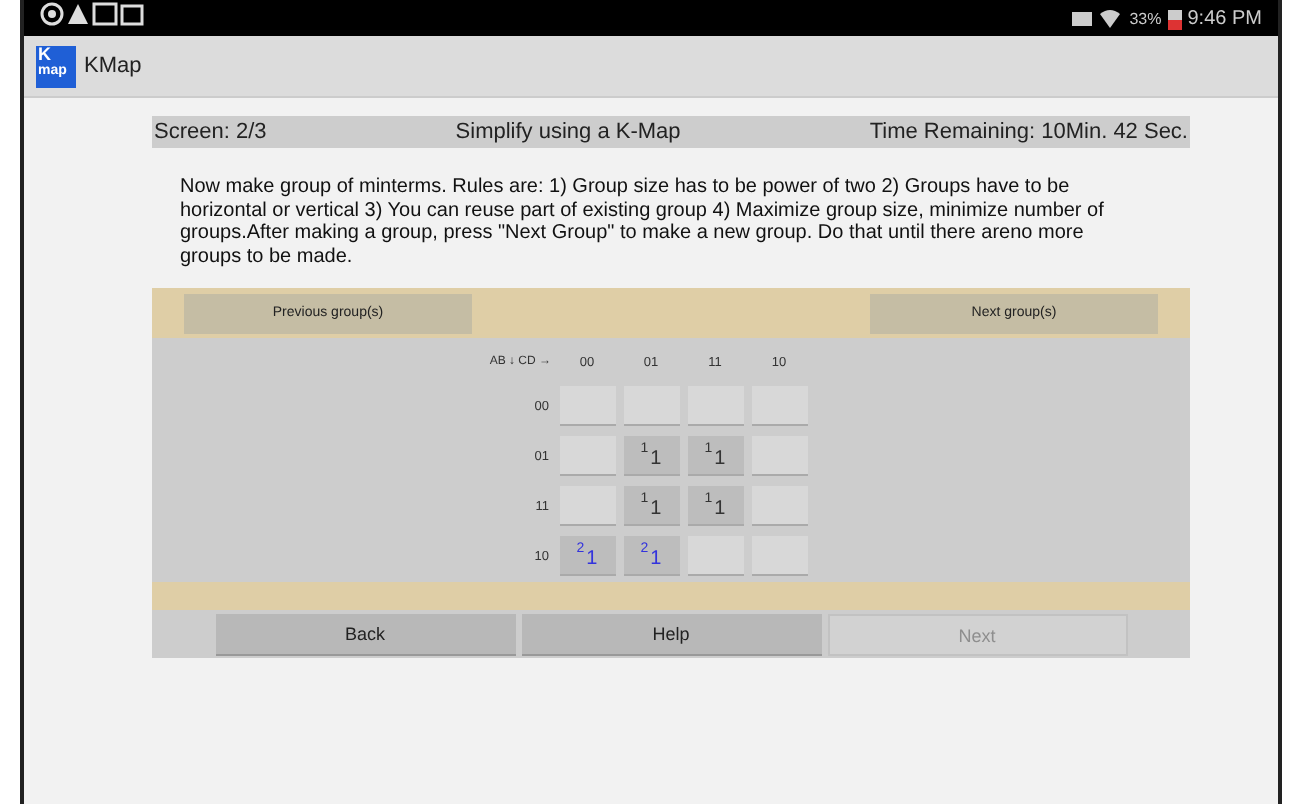 This screenshot has height=804, width=1298. Describe the element at coordinates (643, 222) in the screenshot. I see `instructions-text: Now make group of minterms. Rules are: 1) Group size has to be power of two 2) Groups have to be horizontal or vertical 3) You can reuse part of existing group 4) Maximize group size, minimize number of groups.After making a group, press "Next Group" to make a new group. Do that until there areno more groups to be made.` at that location.